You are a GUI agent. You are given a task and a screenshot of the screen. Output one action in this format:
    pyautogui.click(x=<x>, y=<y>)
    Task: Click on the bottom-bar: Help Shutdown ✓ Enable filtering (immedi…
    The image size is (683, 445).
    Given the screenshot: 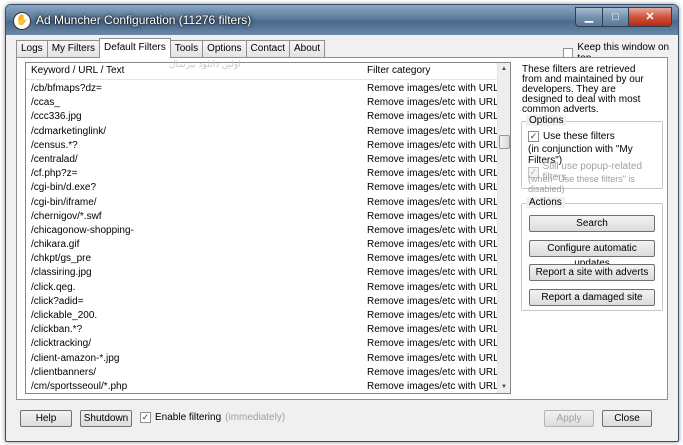 What is the action you would take?
    pyautogui.click(x=342, y=417)
    